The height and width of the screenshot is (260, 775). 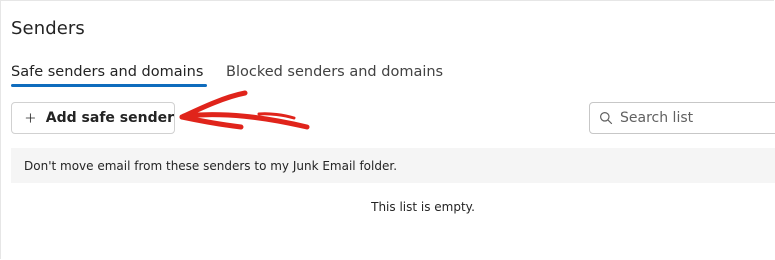 I want to click on red-arrow-annotation, so click(x=244, y=110).